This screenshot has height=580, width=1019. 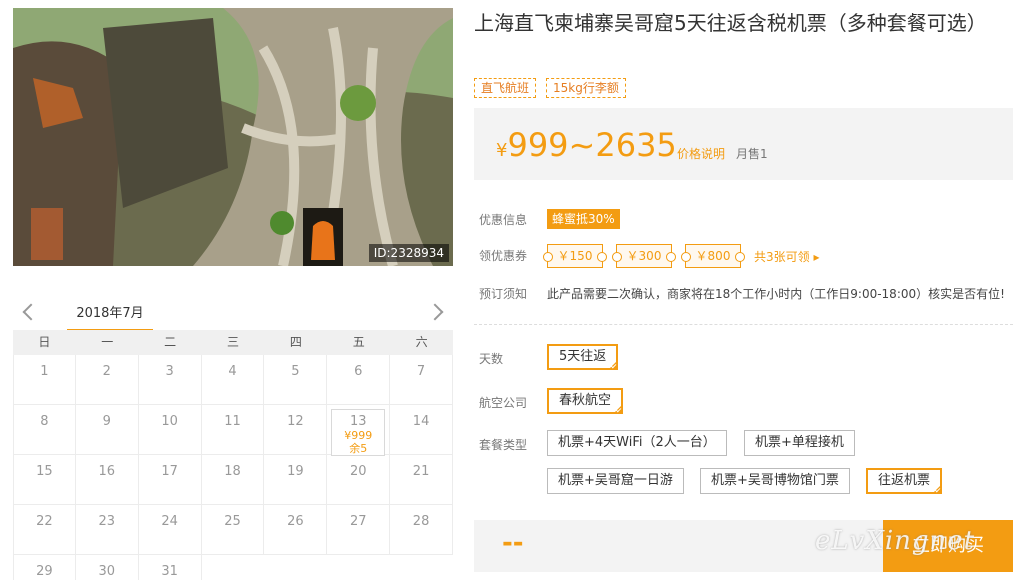 What do you see at coordinates (44, 342) in the screenshot?
I see `weekday-label: 日` at bounding box center [44, 342].